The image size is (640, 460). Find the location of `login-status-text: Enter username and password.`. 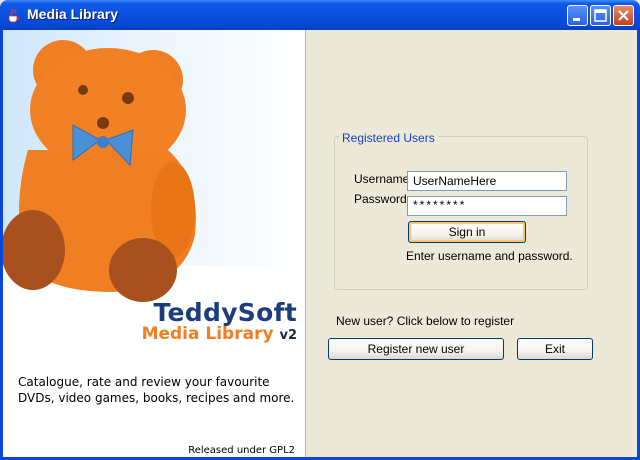

login-status-text: Enter username and password. is located at coordinates (489, 256).